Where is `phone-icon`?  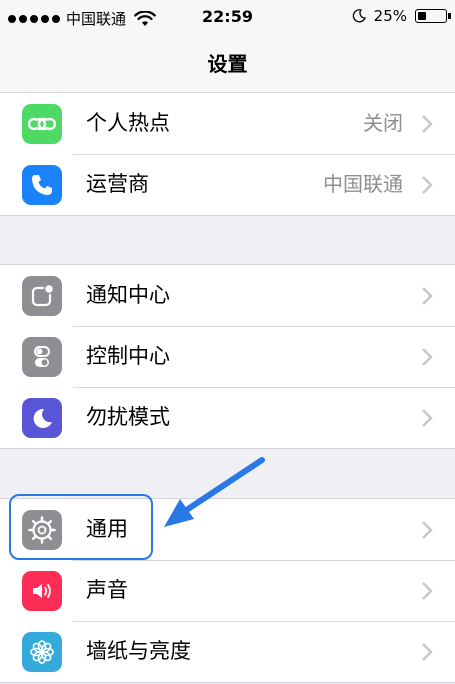 phone-icon is located at coordinates (42, 185).